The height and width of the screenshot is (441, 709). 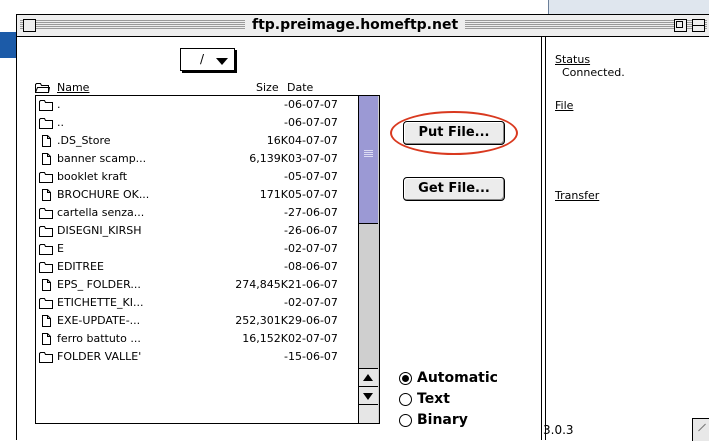 What do you see at coordinates (197, 195) in the screenshot?
I see `file-row: BROCHURE OK... 171K 05-07-07` at bounding box center [197, 195].